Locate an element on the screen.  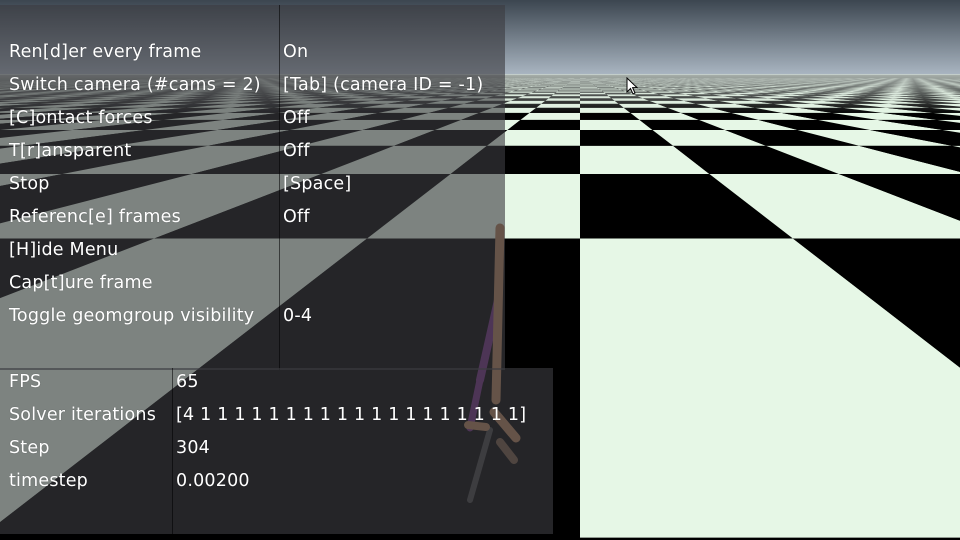
menu-row: Ren[d]er every frame On is located at coordinates (252, 52).